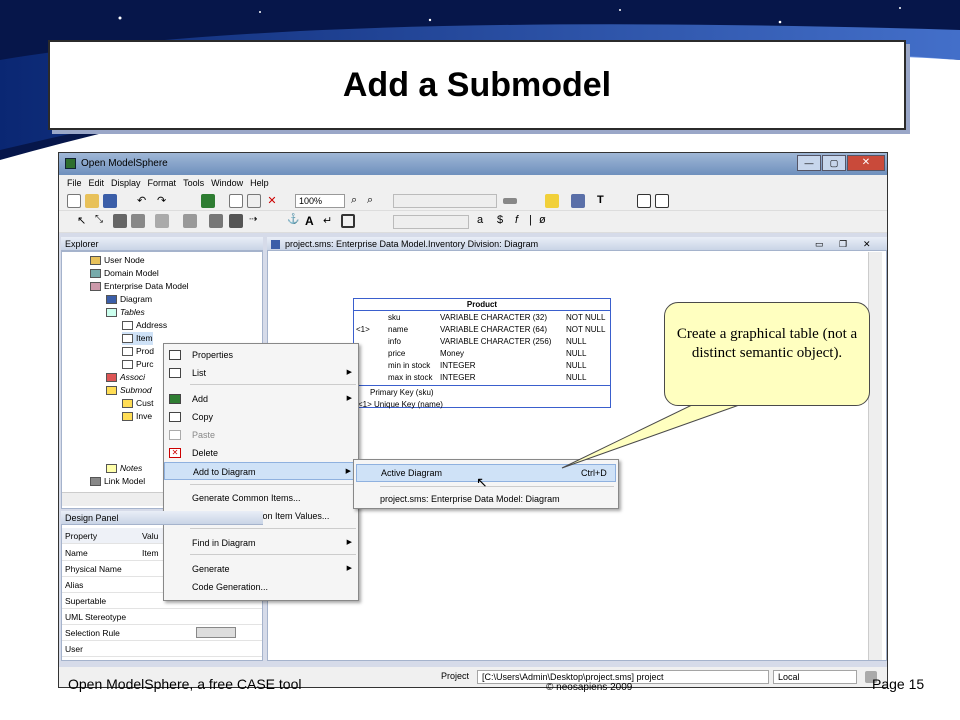  Describe the element at coordinates (185, 684) in the screenshot. I see `footer-left: Open ModelSphere, a free CASE tool` at that location.